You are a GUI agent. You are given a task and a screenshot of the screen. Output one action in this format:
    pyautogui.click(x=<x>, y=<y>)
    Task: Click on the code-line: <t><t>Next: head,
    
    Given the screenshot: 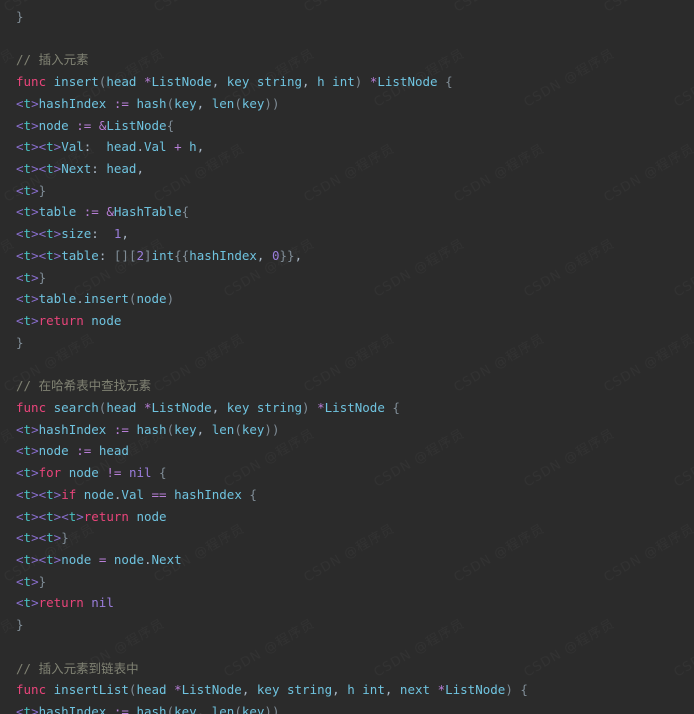 What is the action you would take?
    pyautogui.click(x=355, y=169)
    